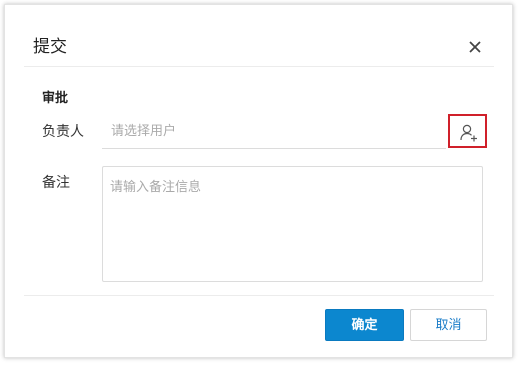  What do you see at coordinates (364, 325) in the screenshot?
I see `confirm-button: 确定` at bounding box center [364, 325].